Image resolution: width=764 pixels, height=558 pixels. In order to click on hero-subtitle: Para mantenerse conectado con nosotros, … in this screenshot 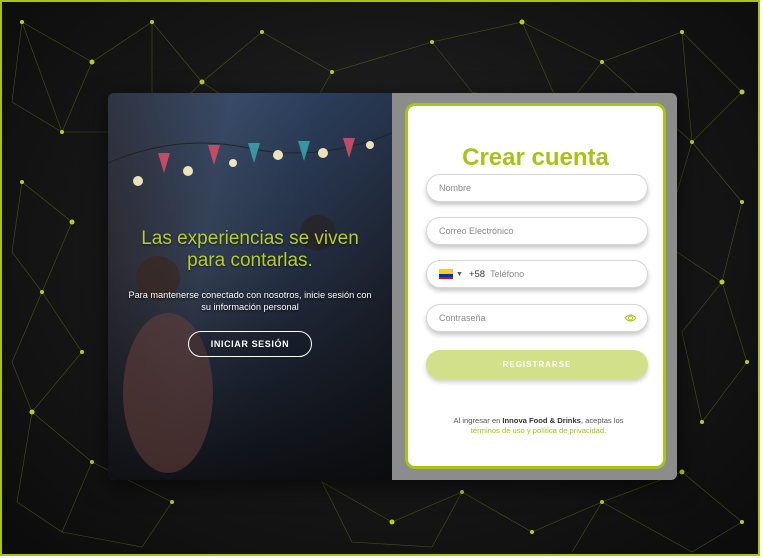, I will do `click(250, 301)`.